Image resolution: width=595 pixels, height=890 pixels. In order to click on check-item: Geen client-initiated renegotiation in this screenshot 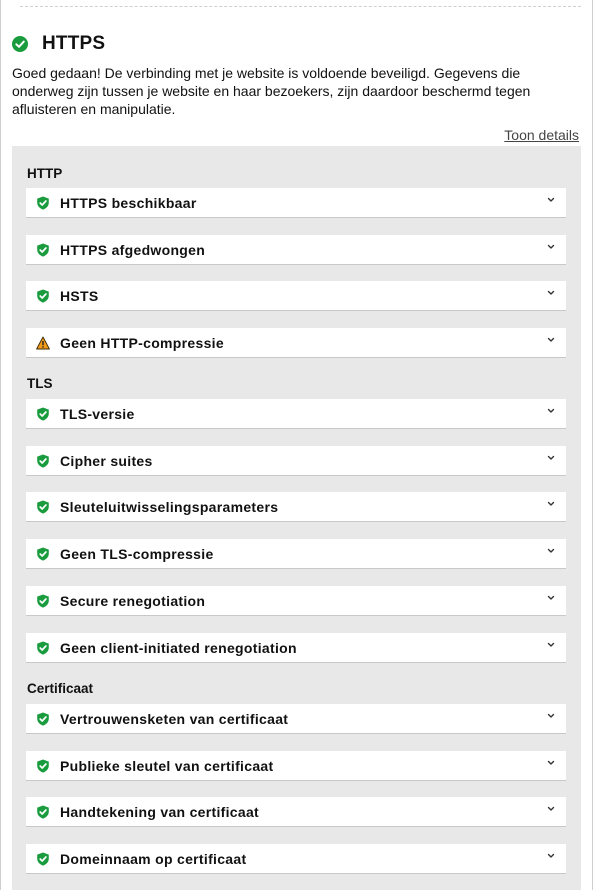, I will do `click(296, 648)`.